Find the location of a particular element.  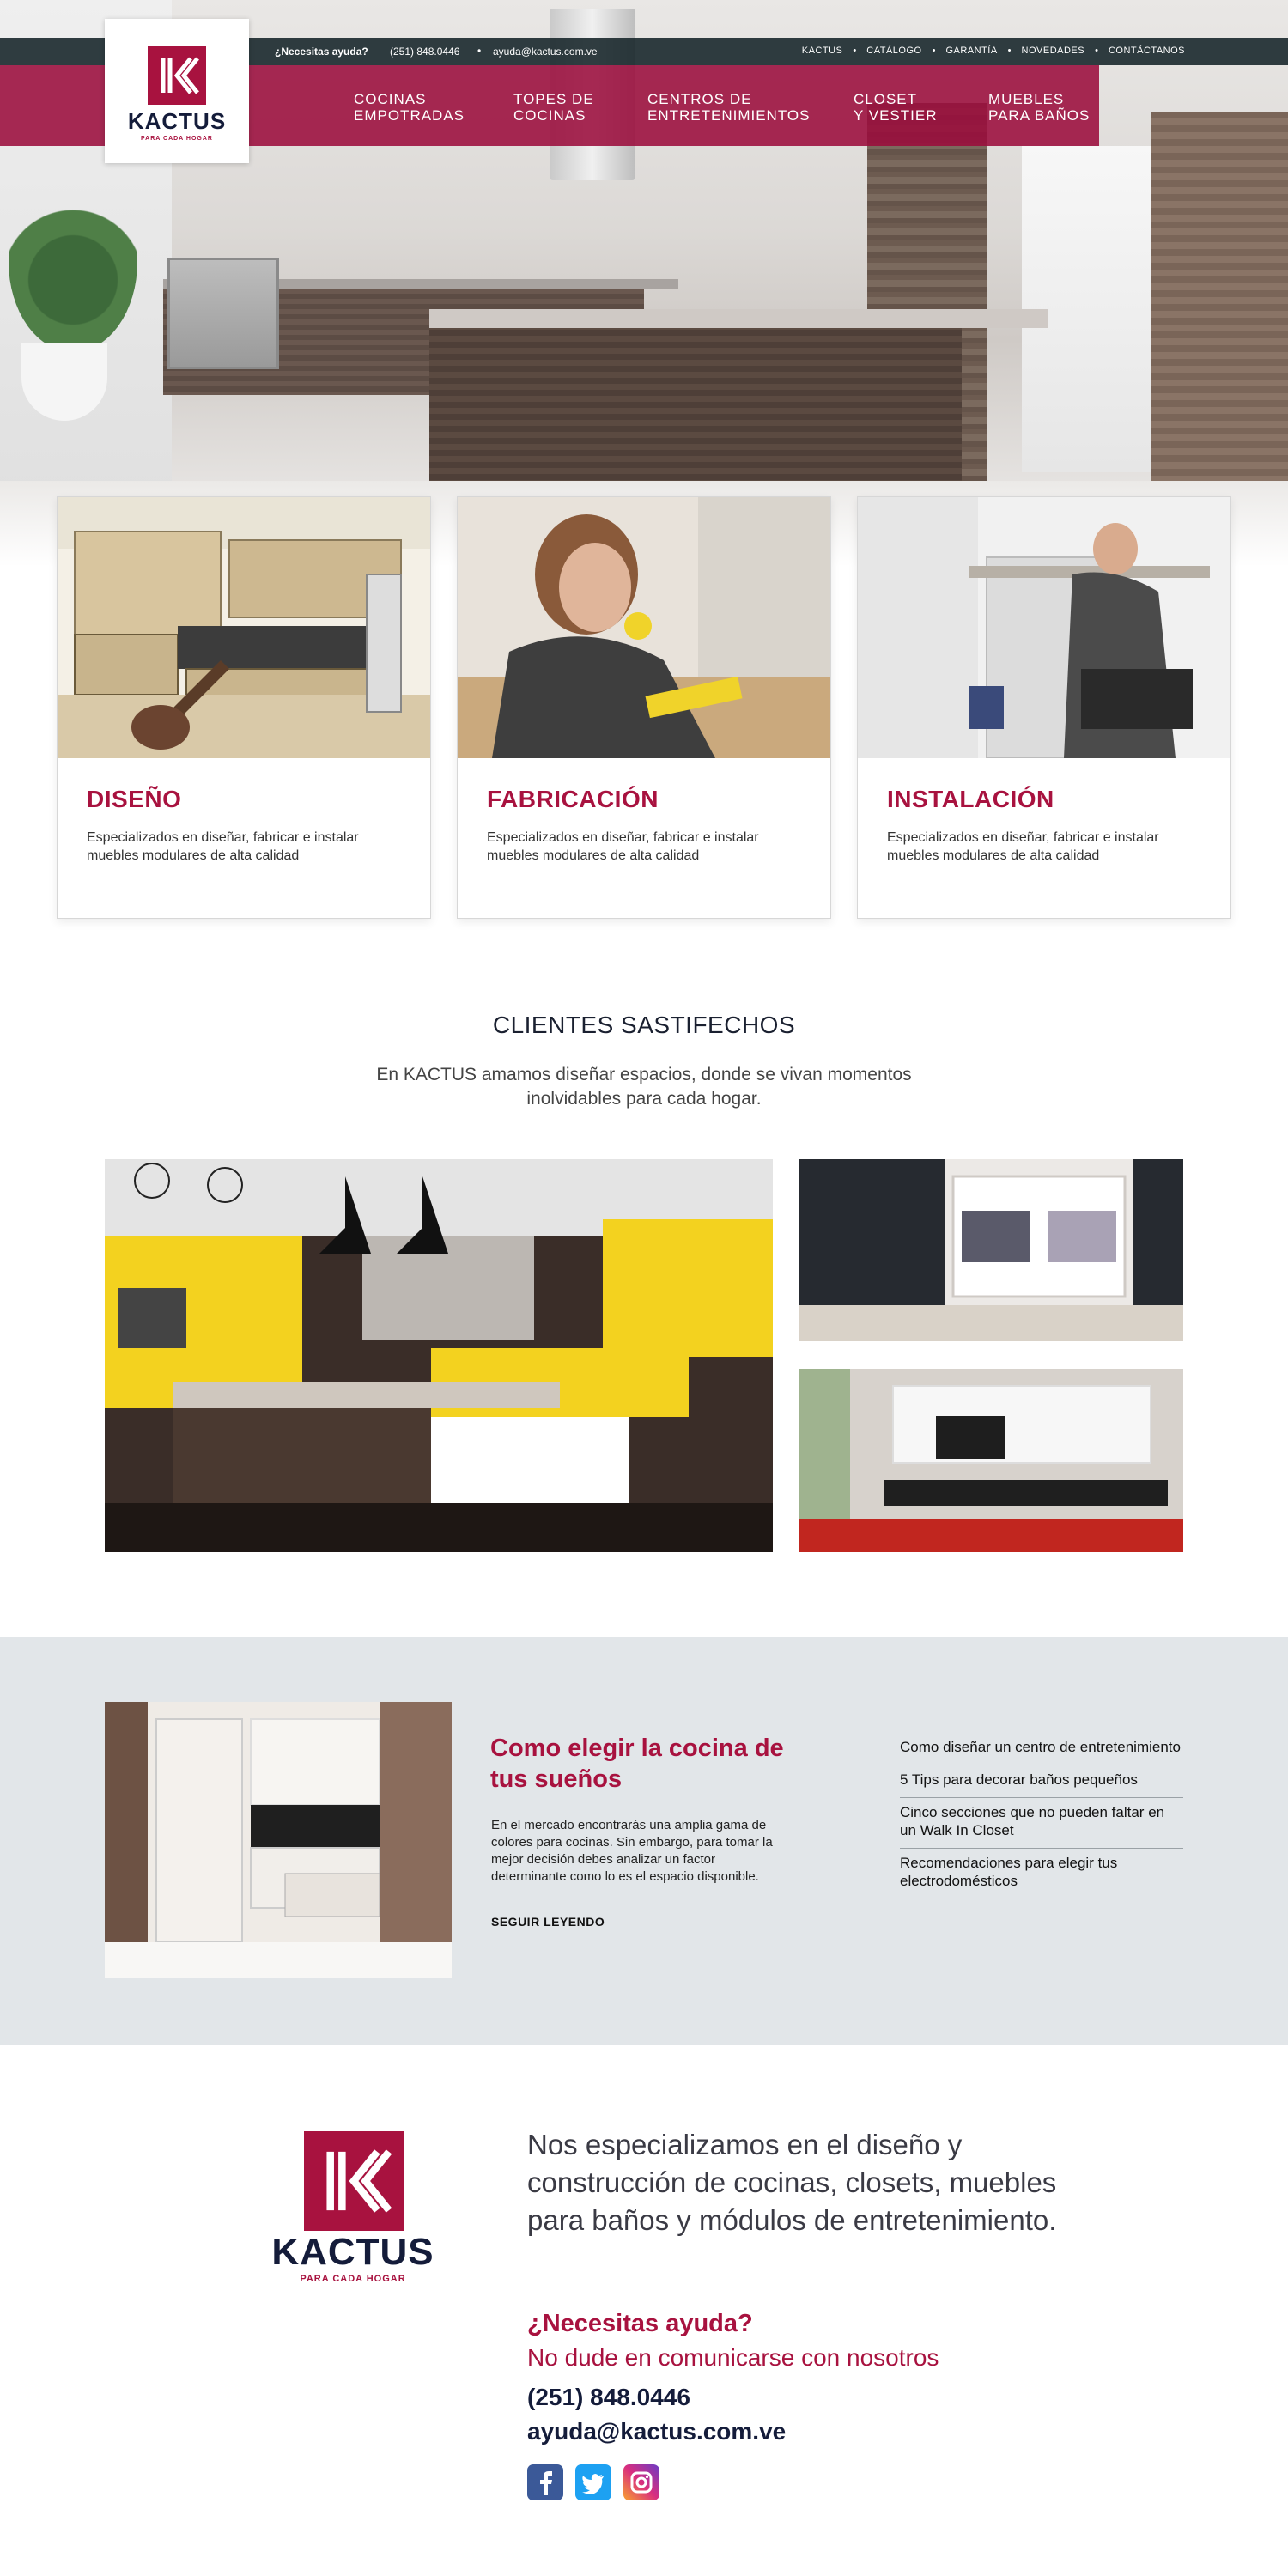

hero-island-top is located at coordinates (738, 318).